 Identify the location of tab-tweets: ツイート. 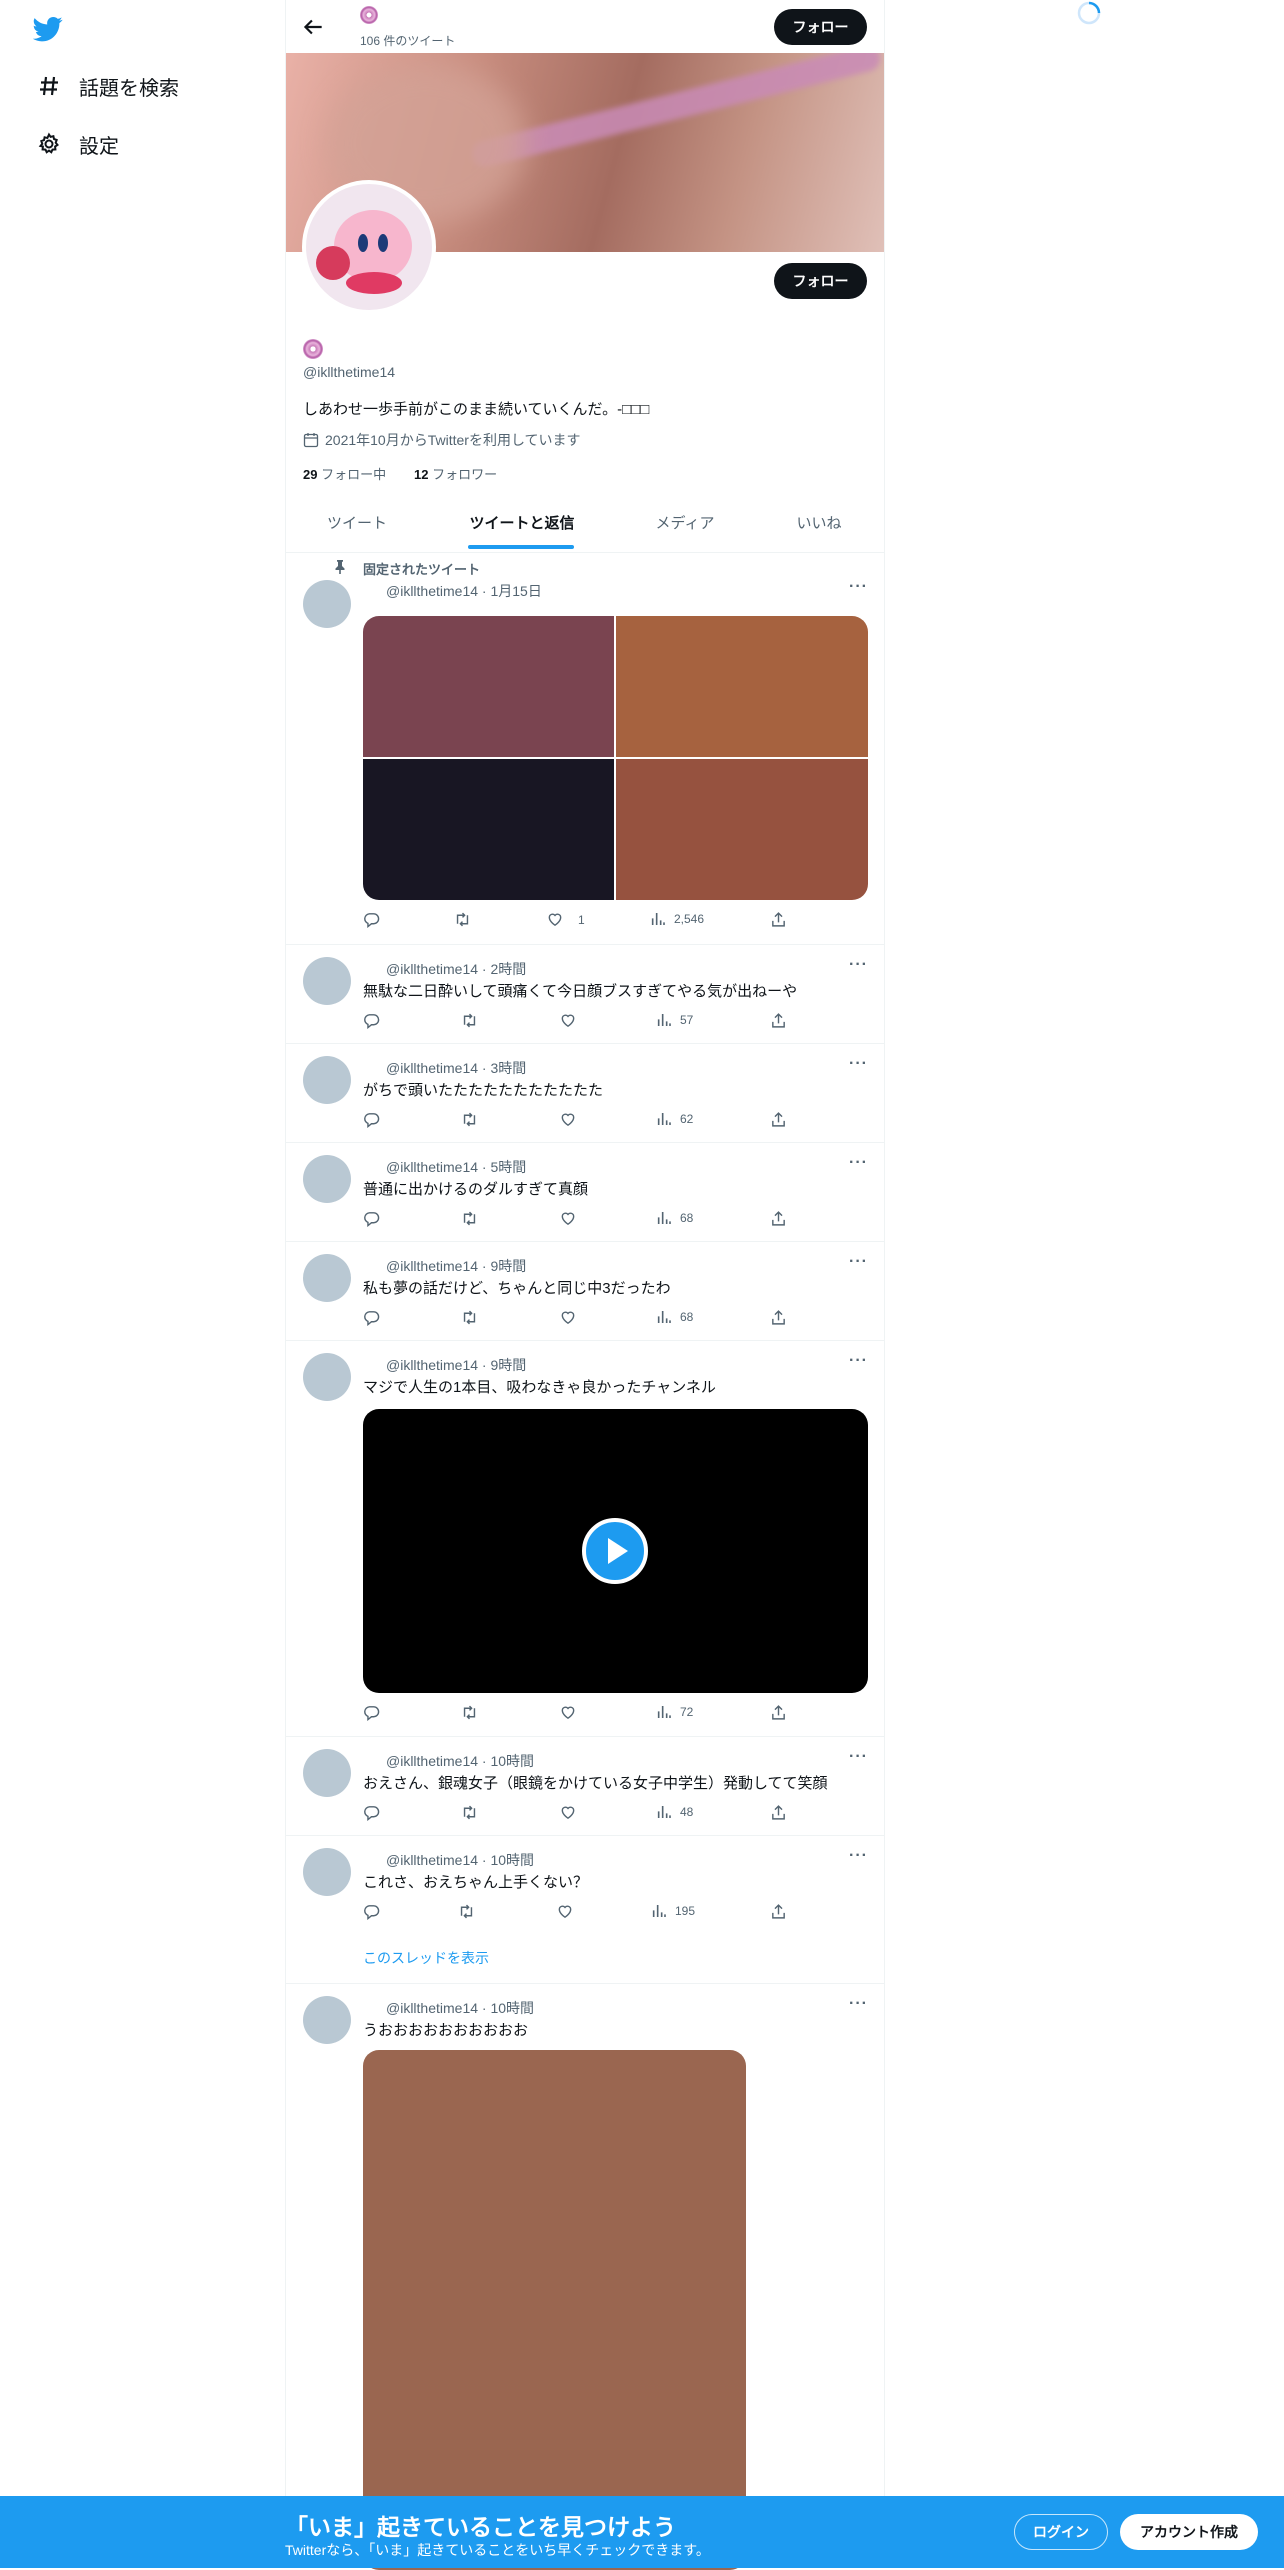
(357, 522).